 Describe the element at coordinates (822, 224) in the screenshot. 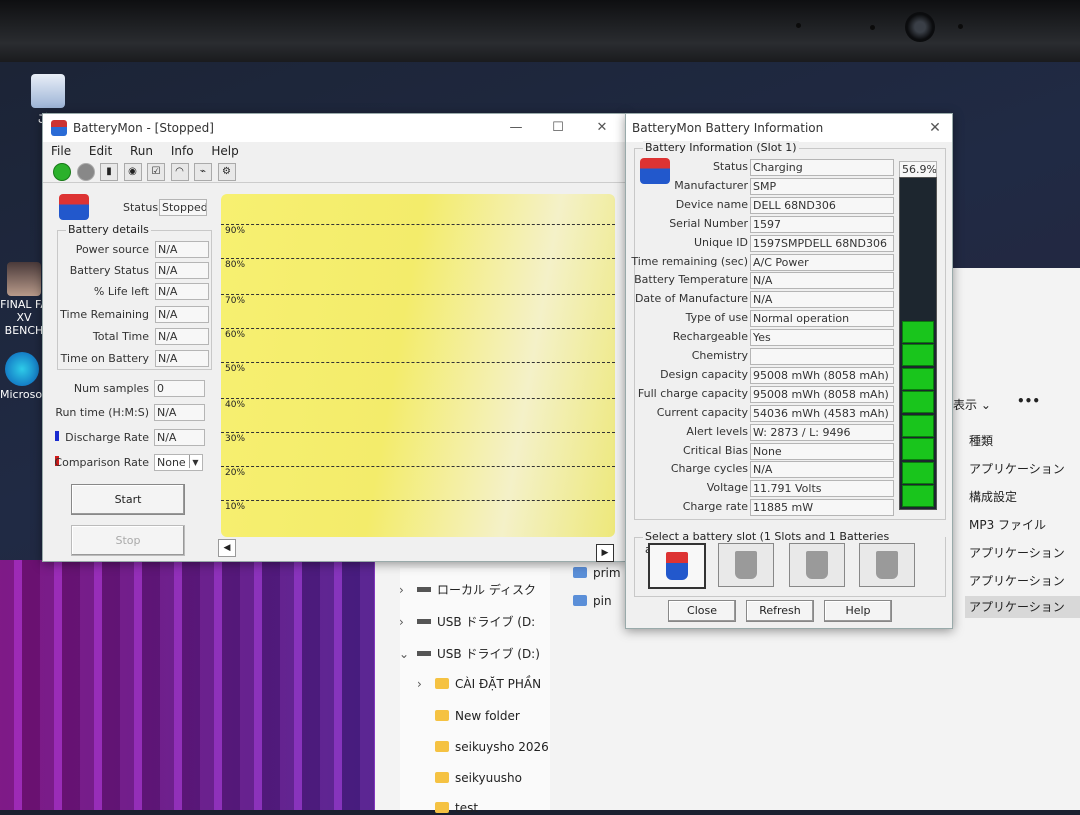

I see `info-value: 1597` at that location.